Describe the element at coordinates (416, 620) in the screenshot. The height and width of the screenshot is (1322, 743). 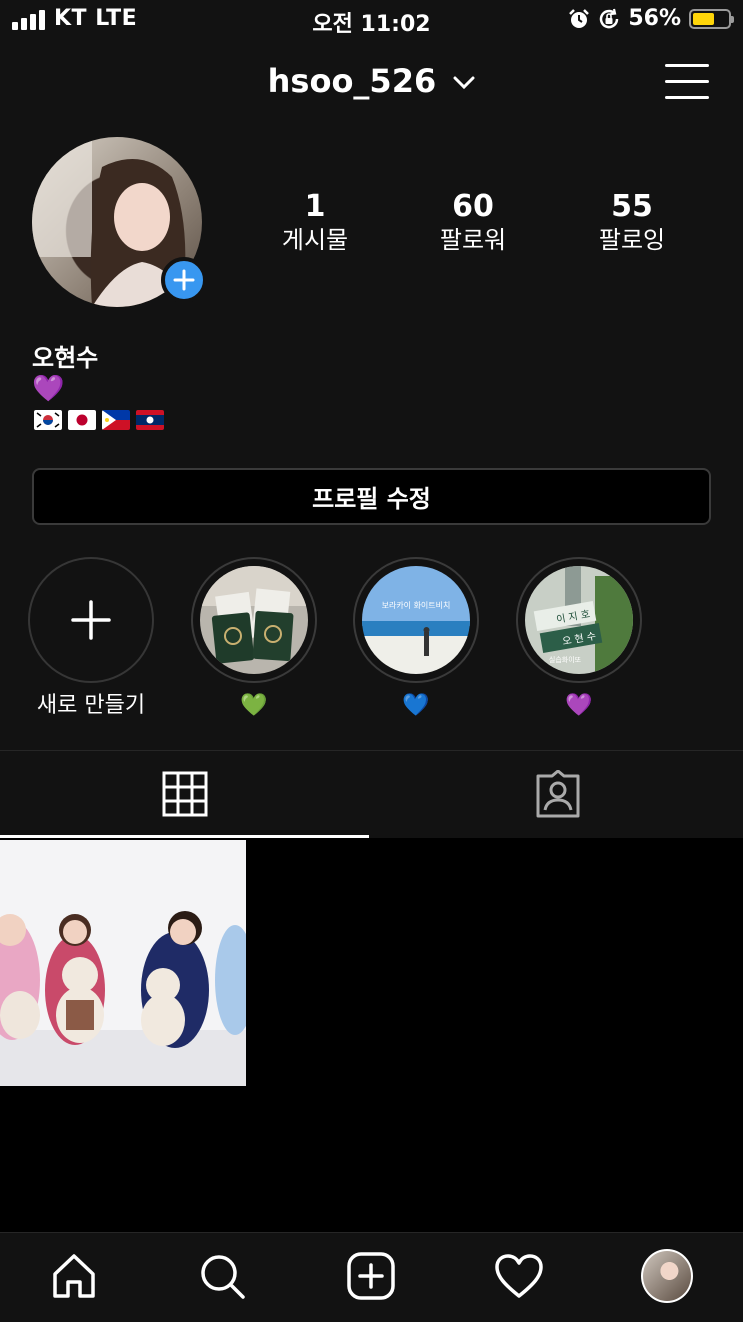
I see `highlight-cover-beach: 보라카이 화이트비치` at that location.